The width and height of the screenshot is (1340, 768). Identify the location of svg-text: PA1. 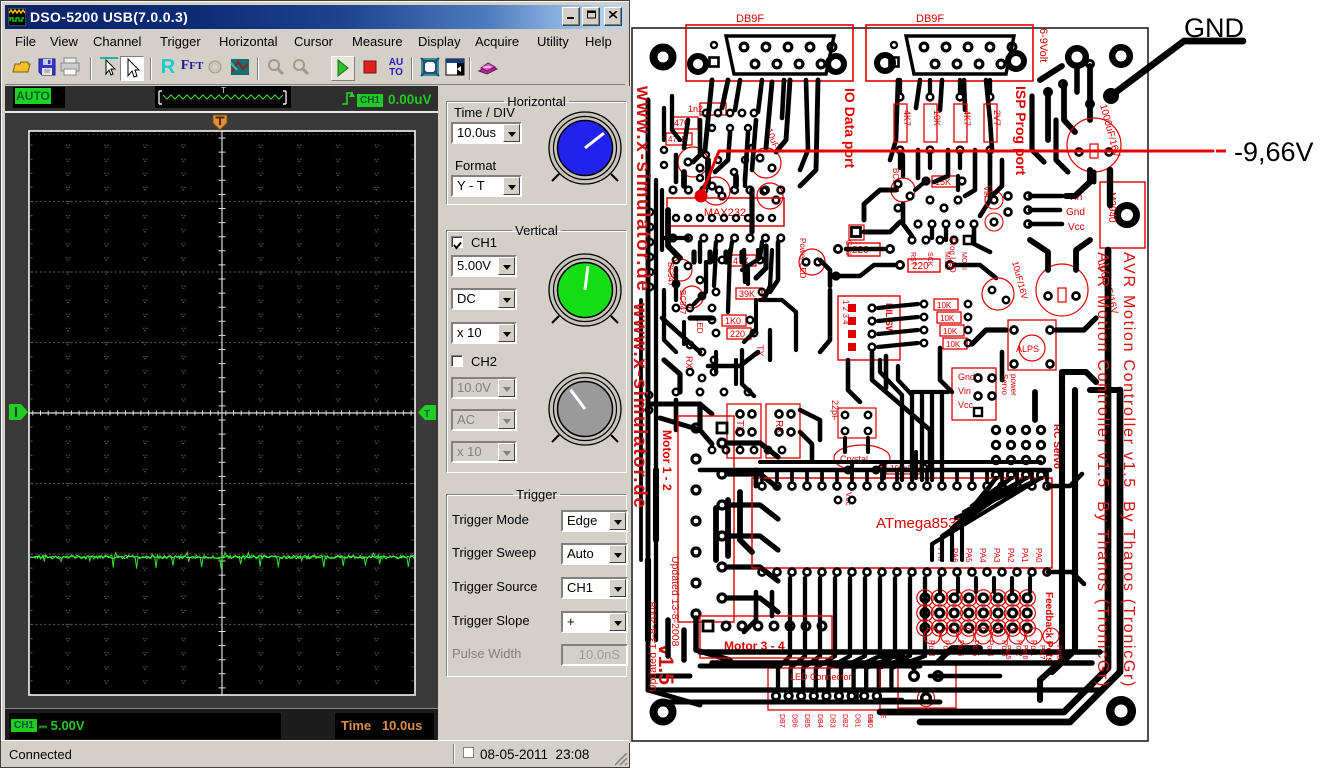
(1024, 555).